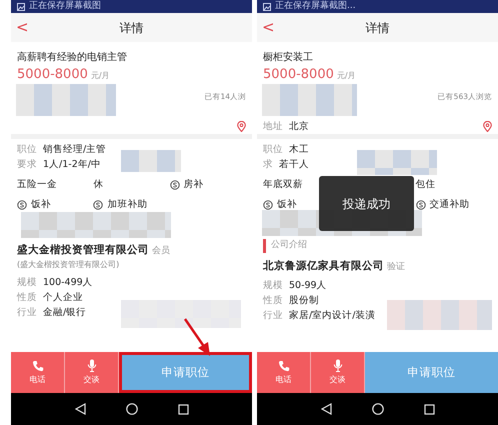  What do you see at coordinates (299, 149) in the screenshot?
I see `field-value: 木工` at bounding box center [299, 149].